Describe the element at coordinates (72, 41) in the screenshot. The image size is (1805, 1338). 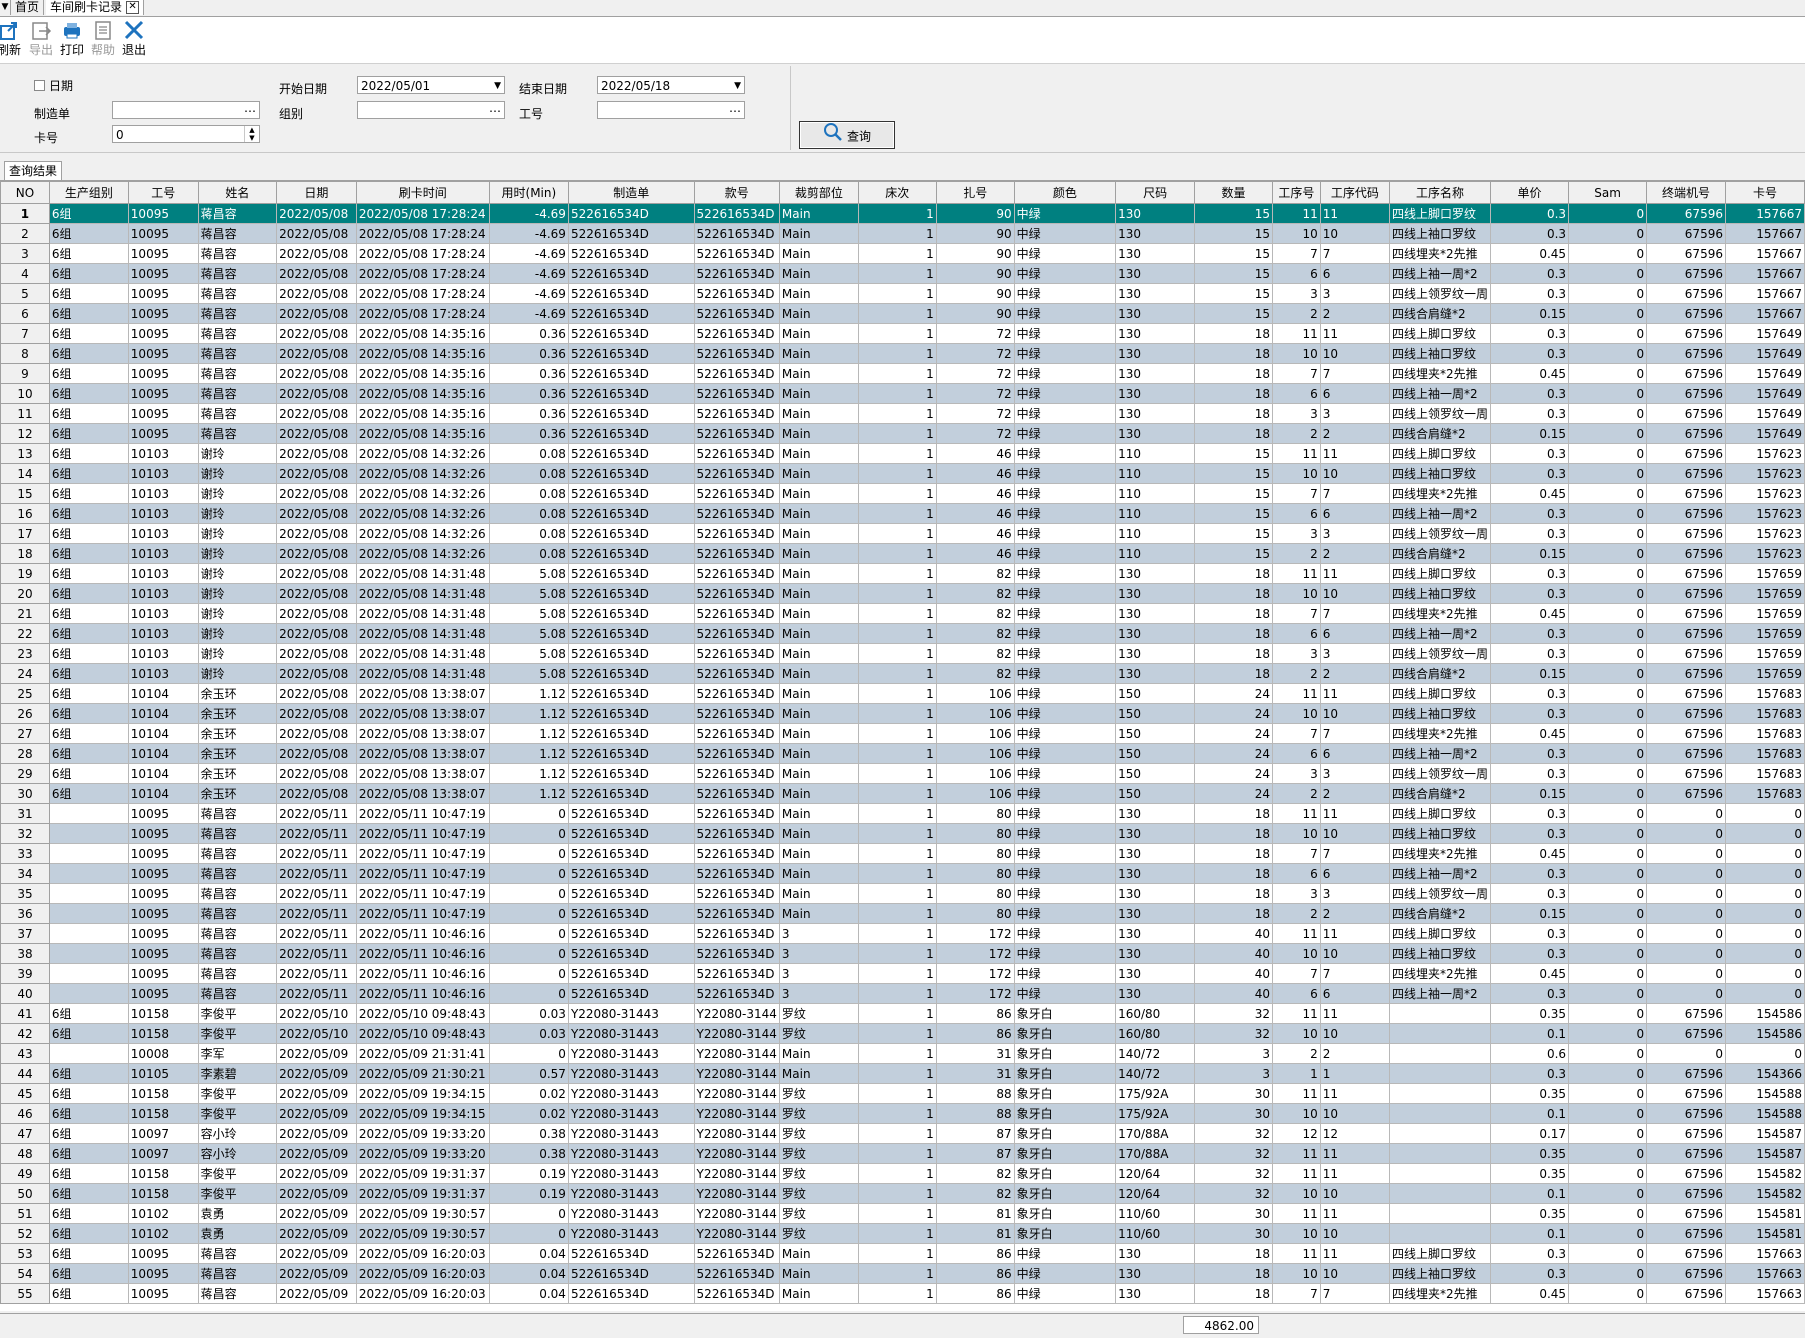
I see `print-button: 打印` at that location.